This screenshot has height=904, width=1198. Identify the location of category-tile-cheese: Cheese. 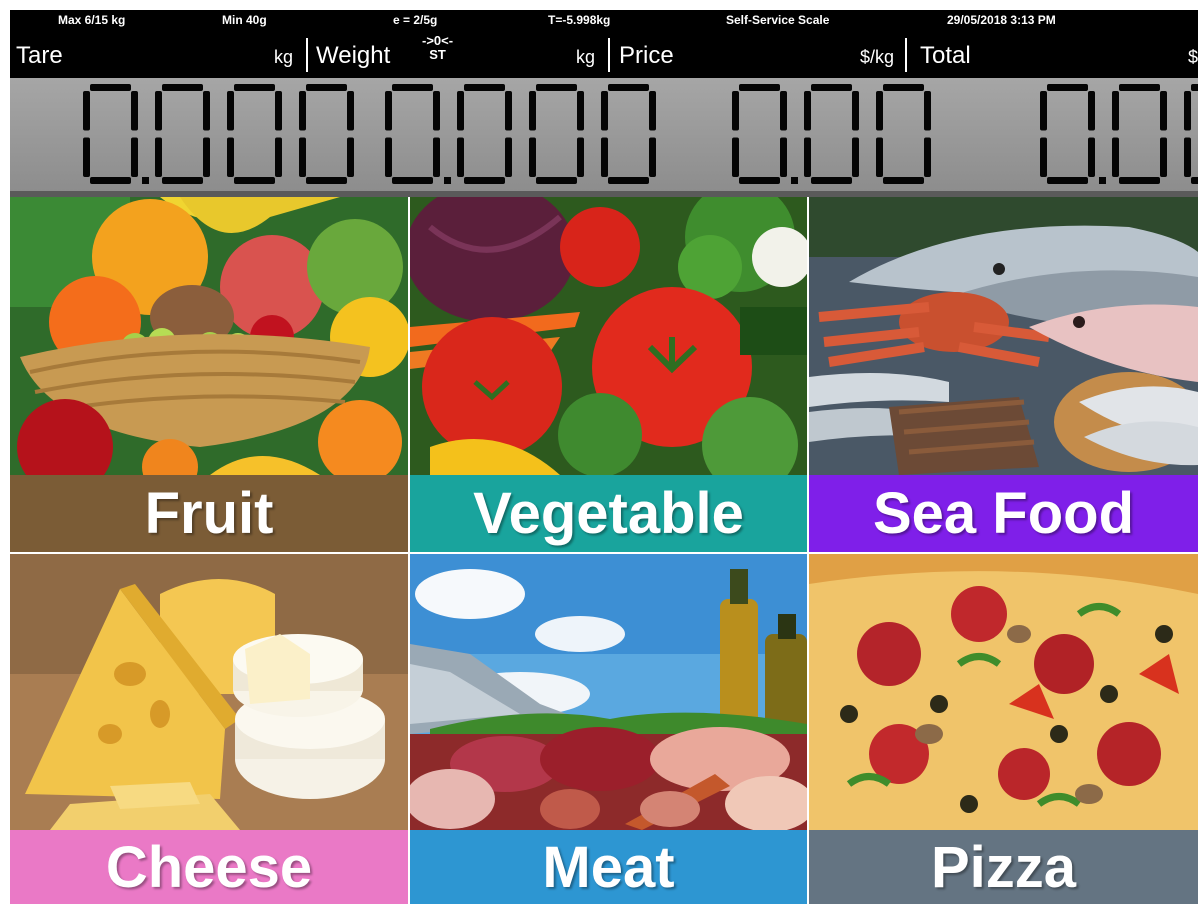
(209, 729).